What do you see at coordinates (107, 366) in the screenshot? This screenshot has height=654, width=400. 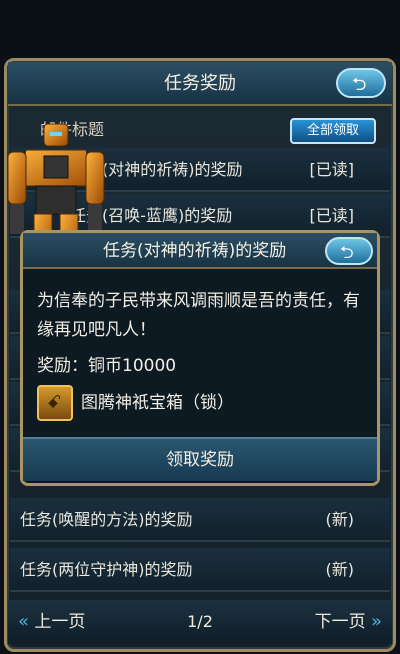 I see `reward-text: 奖励：铜币10000` at bounding box center [107, 366].